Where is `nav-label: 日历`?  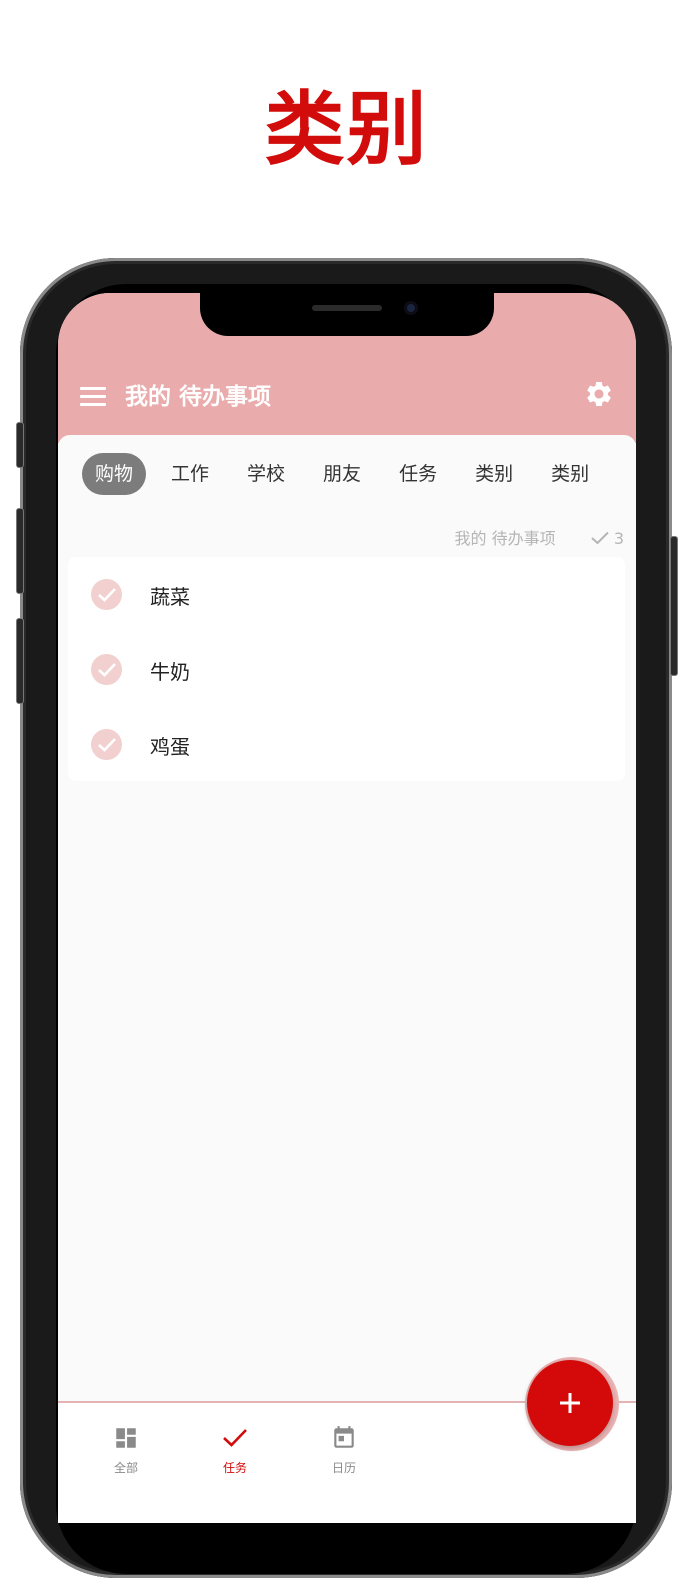 nav-label: 日历 is located at coordinates (343, 1468).